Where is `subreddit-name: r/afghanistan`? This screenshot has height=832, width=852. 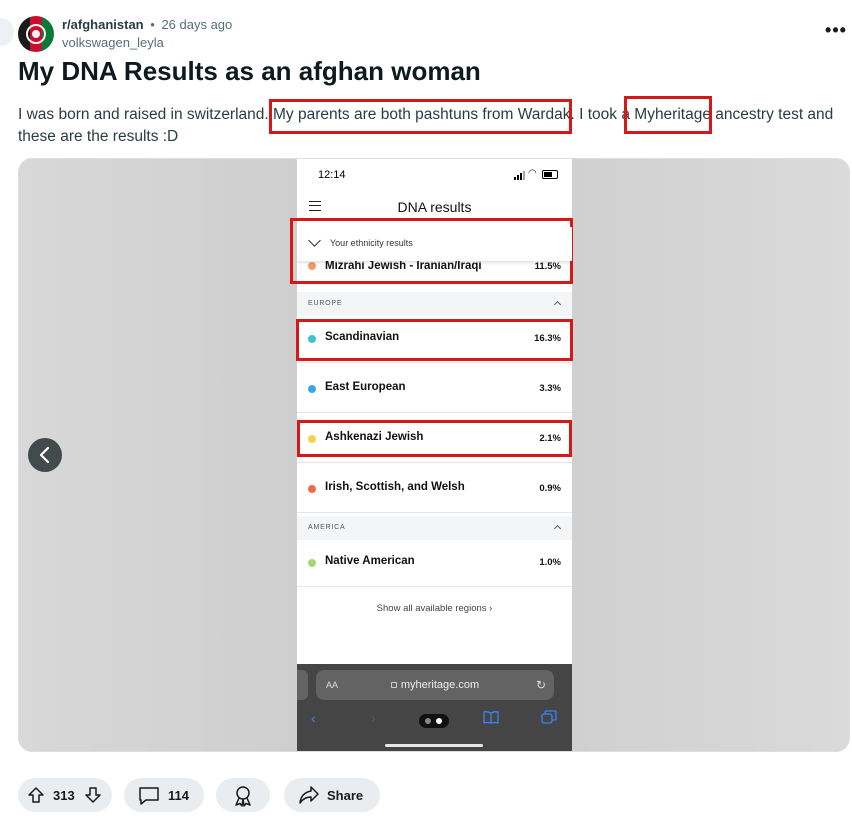
subreddit-name: r/afghanistan is located at coordinates (103, 24).